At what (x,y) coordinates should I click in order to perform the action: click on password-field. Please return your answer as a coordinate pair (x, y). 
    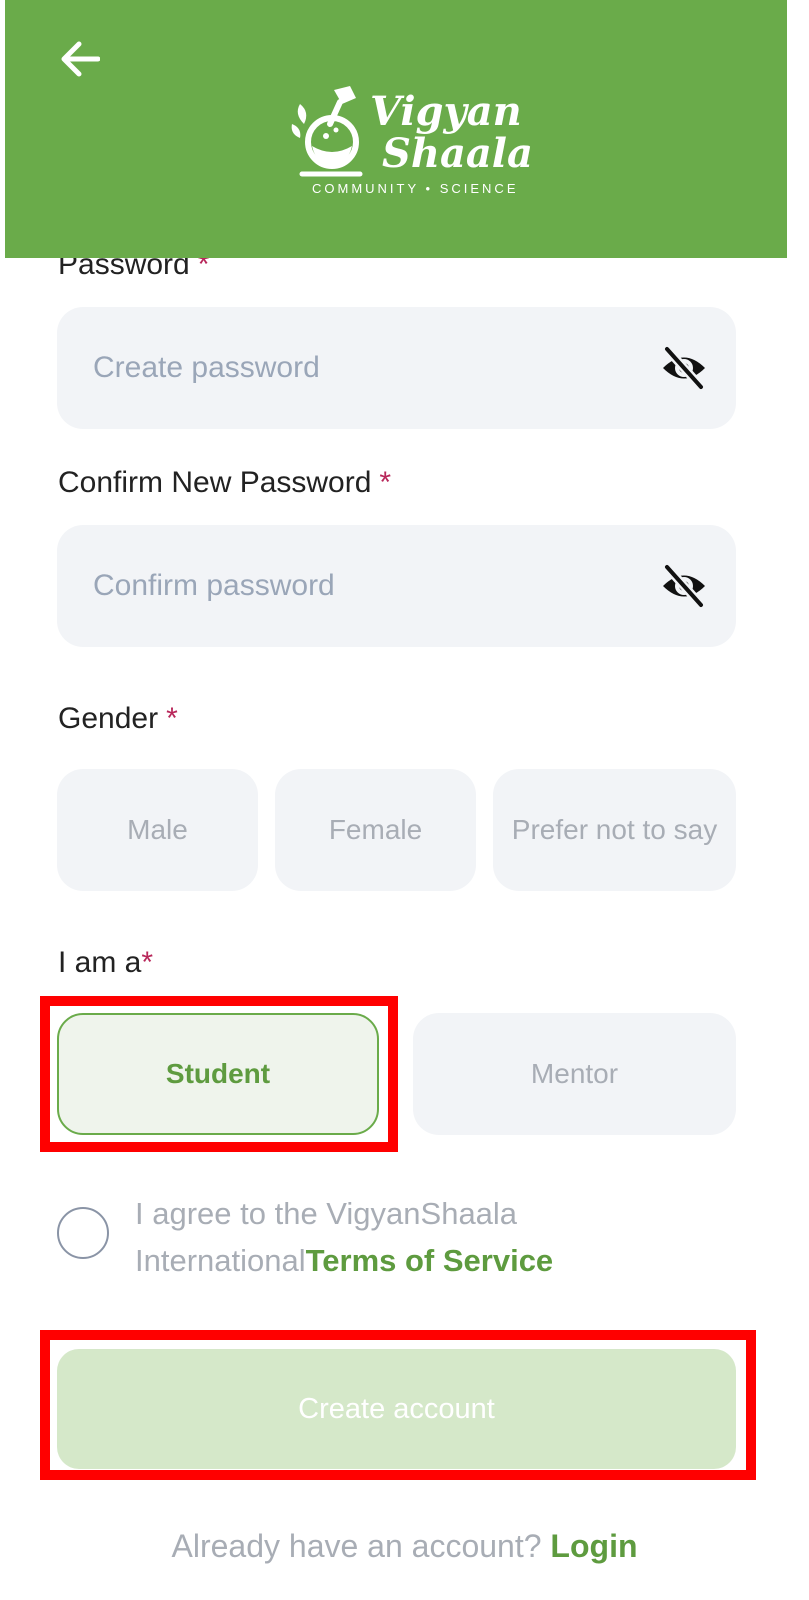
    Looking at the image, I should click on (396, 368).